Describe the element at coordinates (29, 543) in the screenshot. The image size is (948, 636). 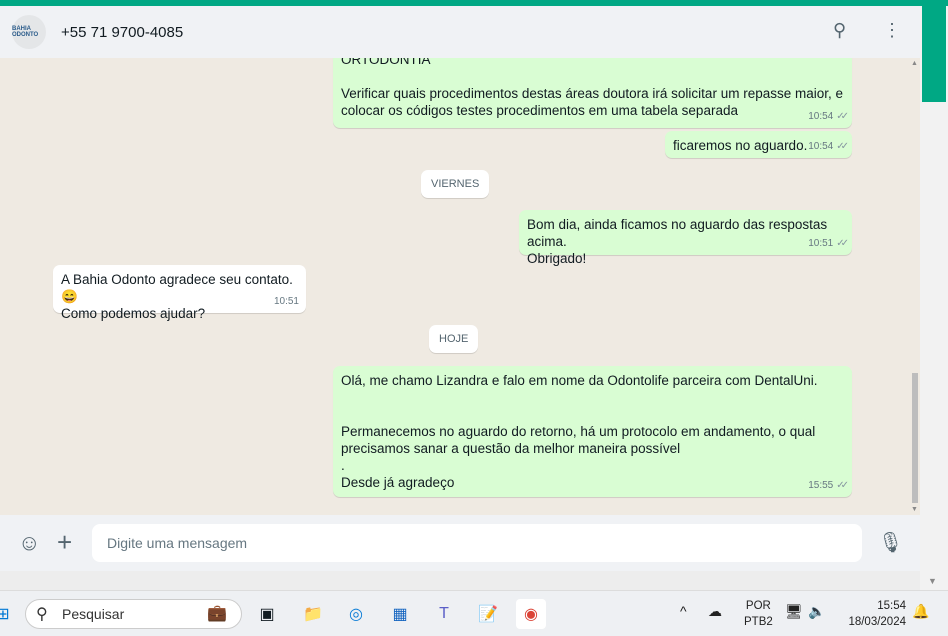
I see `emoji-icon: ☺` at that location.